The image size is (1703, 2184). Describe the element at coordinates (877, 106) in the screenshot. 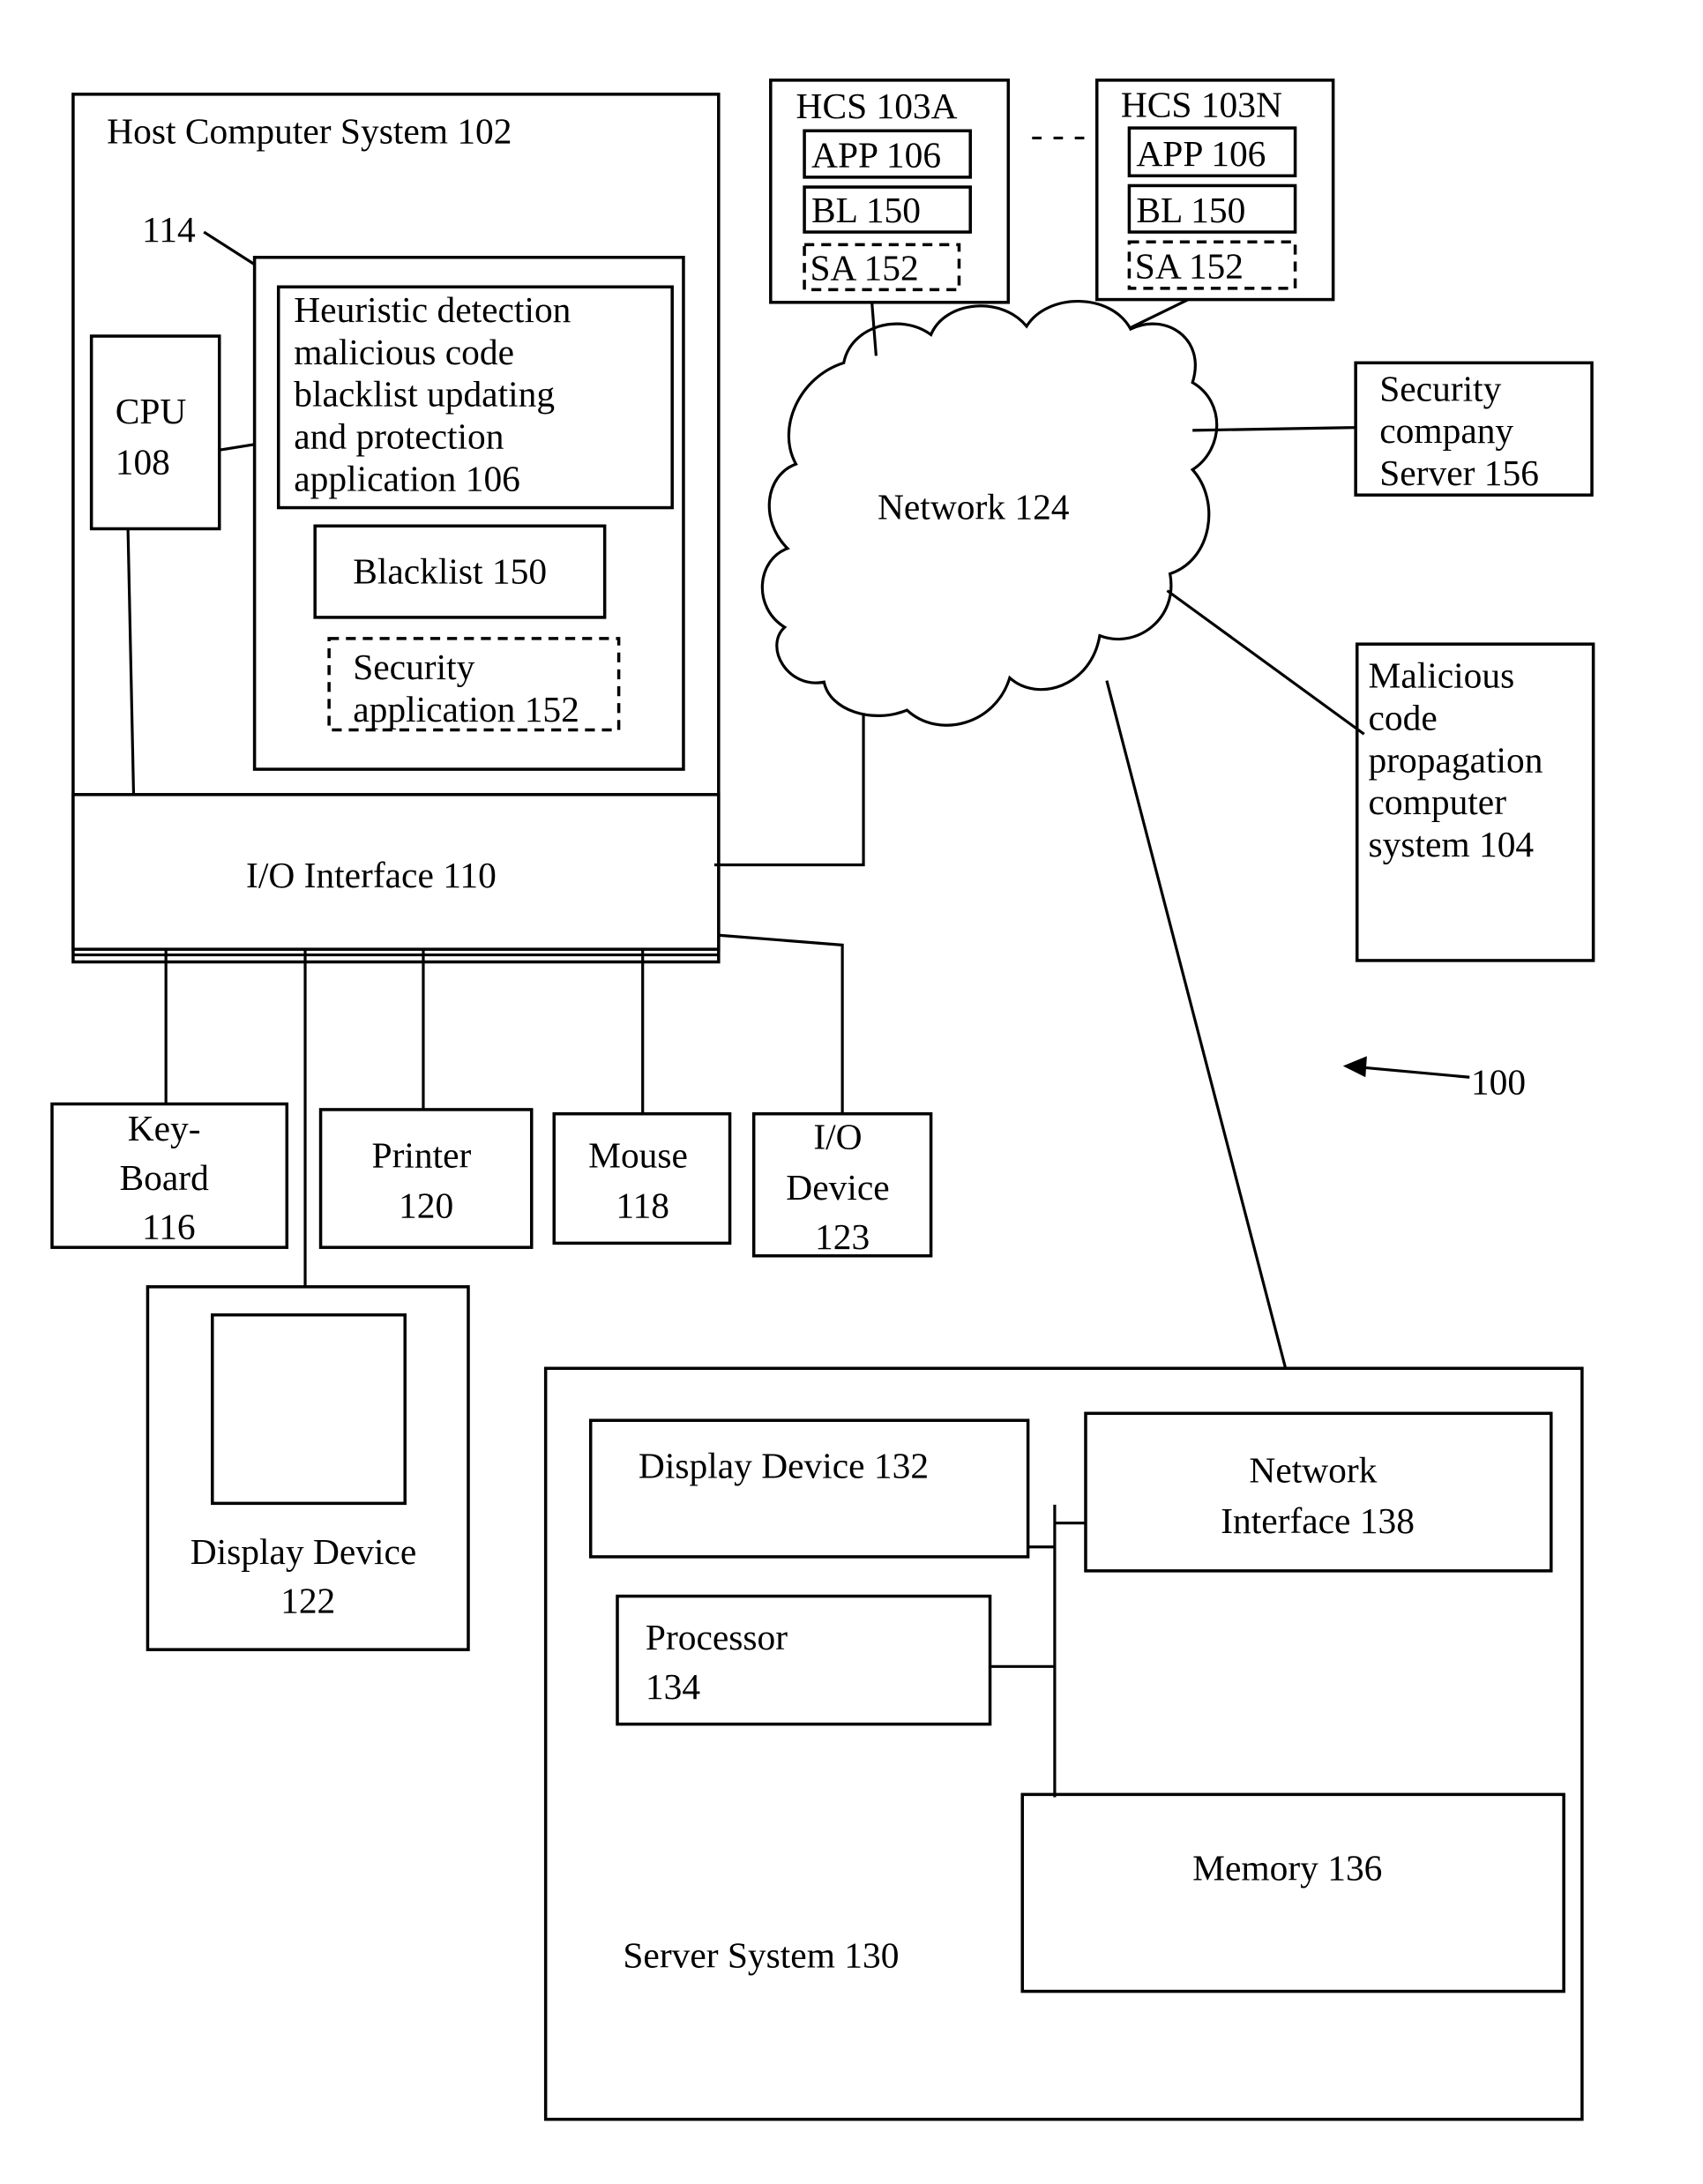

I see `hcs-103a-title: HCS 103A` at that location.